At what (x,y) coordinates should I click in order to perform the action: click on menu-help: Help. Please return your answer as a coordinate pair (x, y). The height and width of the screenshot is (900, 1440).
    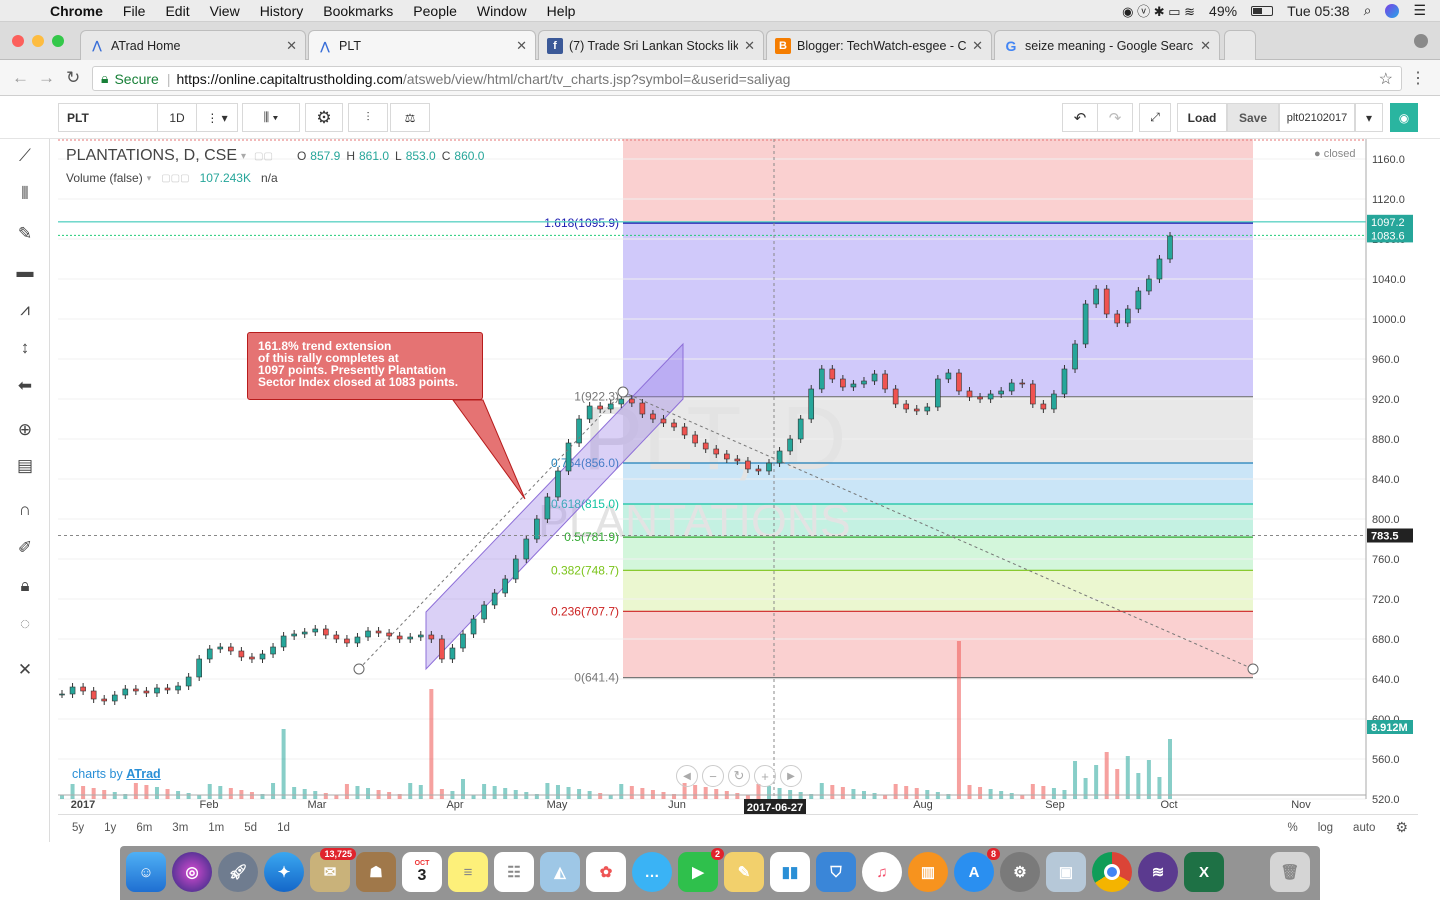
    Looking at the image, I should click on (561, 11).